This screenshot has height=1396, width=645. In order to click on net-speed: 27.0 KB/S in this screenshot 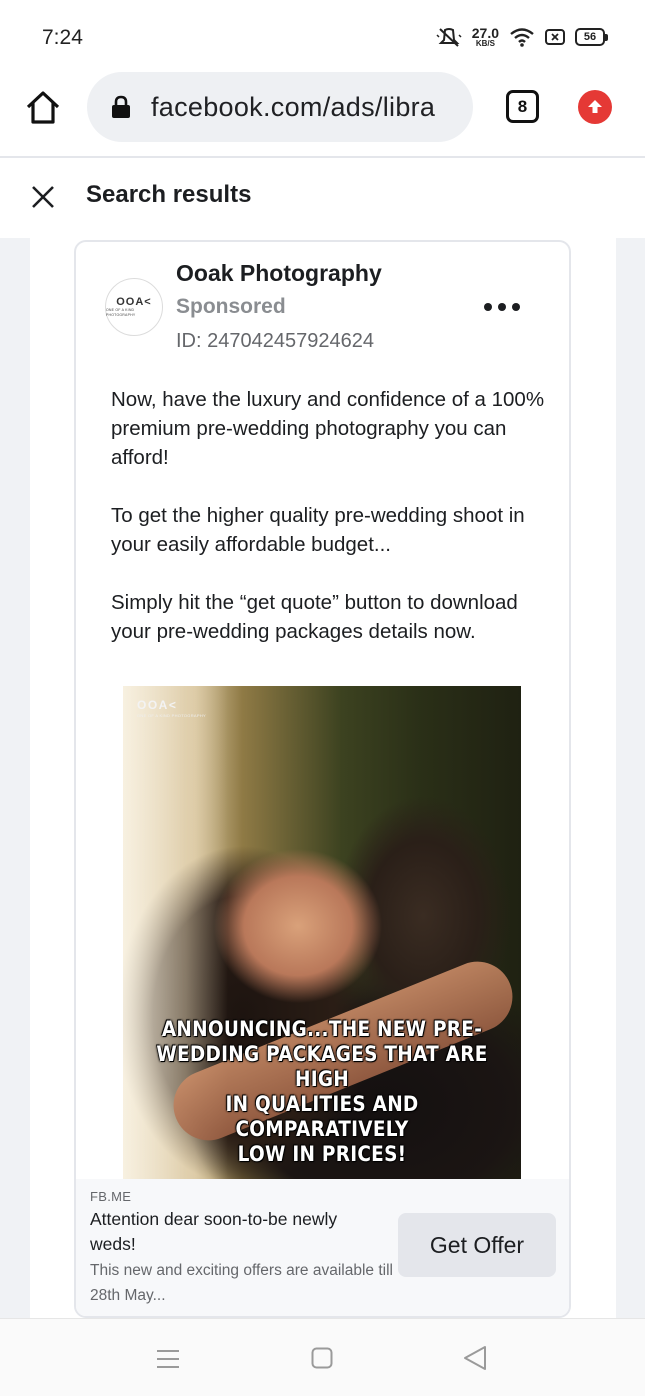, I will do `click(485, 37)`.